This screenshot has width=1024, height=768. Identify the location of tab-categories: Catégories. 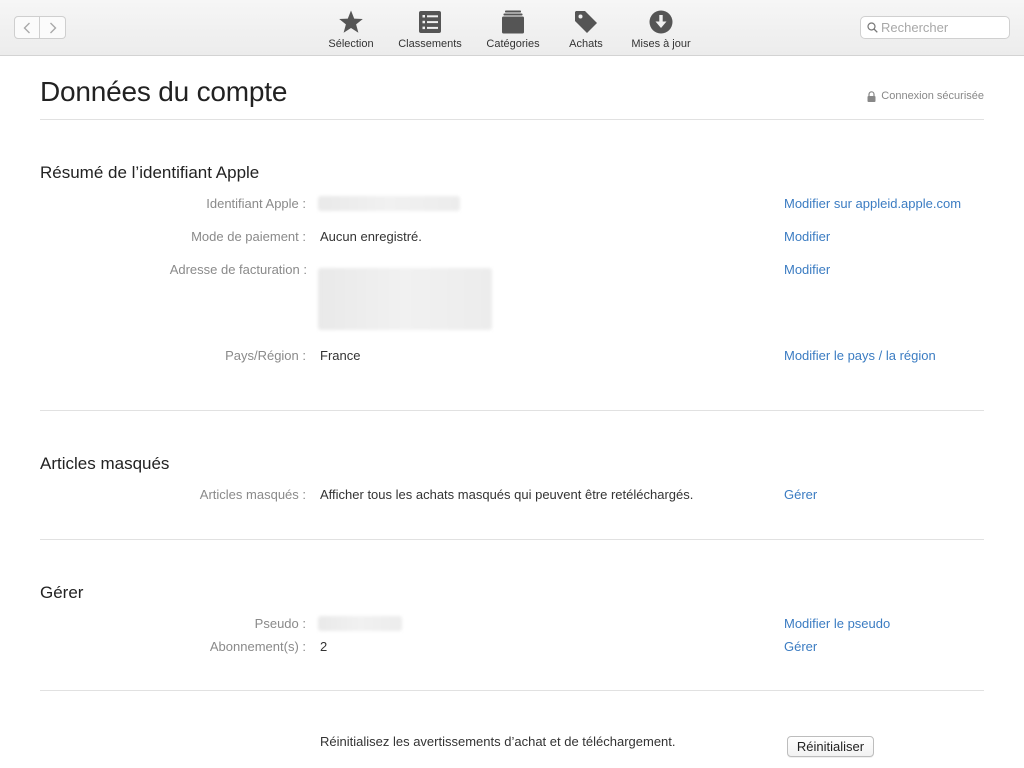
(513, 30).